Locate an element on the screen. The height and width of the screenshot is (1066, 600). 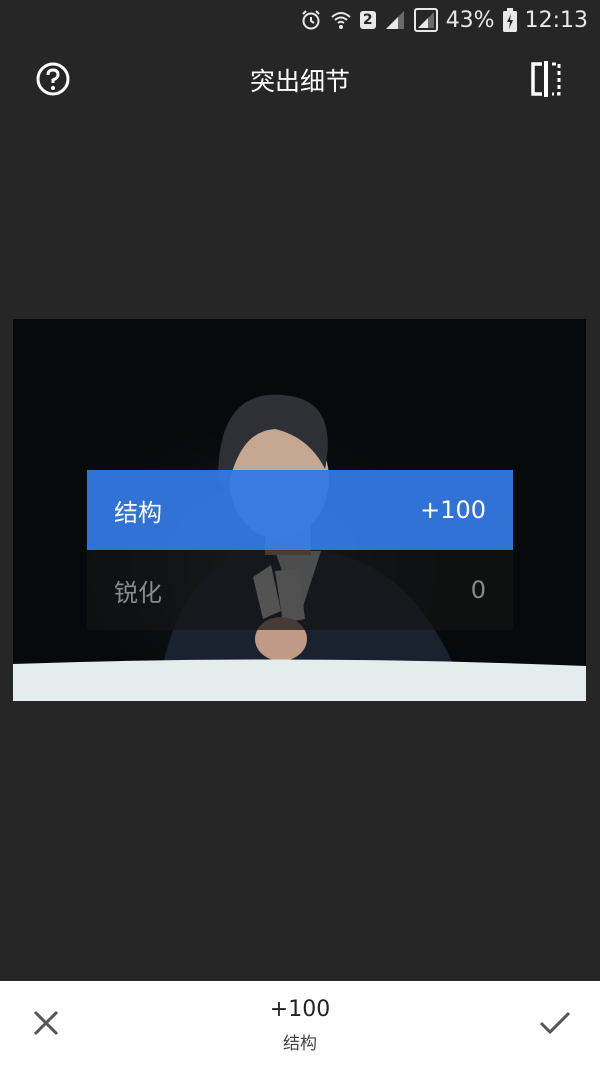
page-title: 突出细节 is located at coordinates (299, 81).